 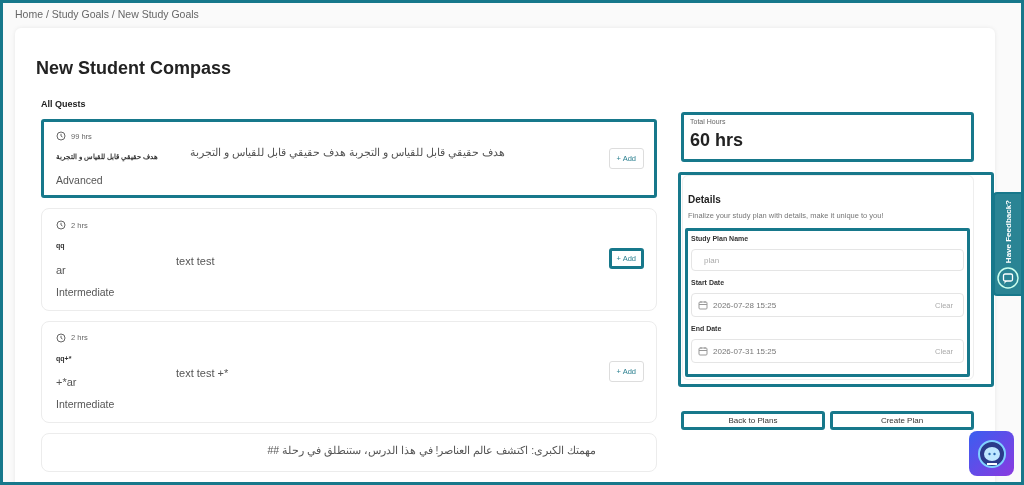 What do you see at coordinates (431, 450) in the screenshot?
I see `quest-description: مهمتك الكبرى: اكتشف عالم العناصر! في هذا الدرس، ستنطلق في رحلة ##` at bounding box center [431, 450].